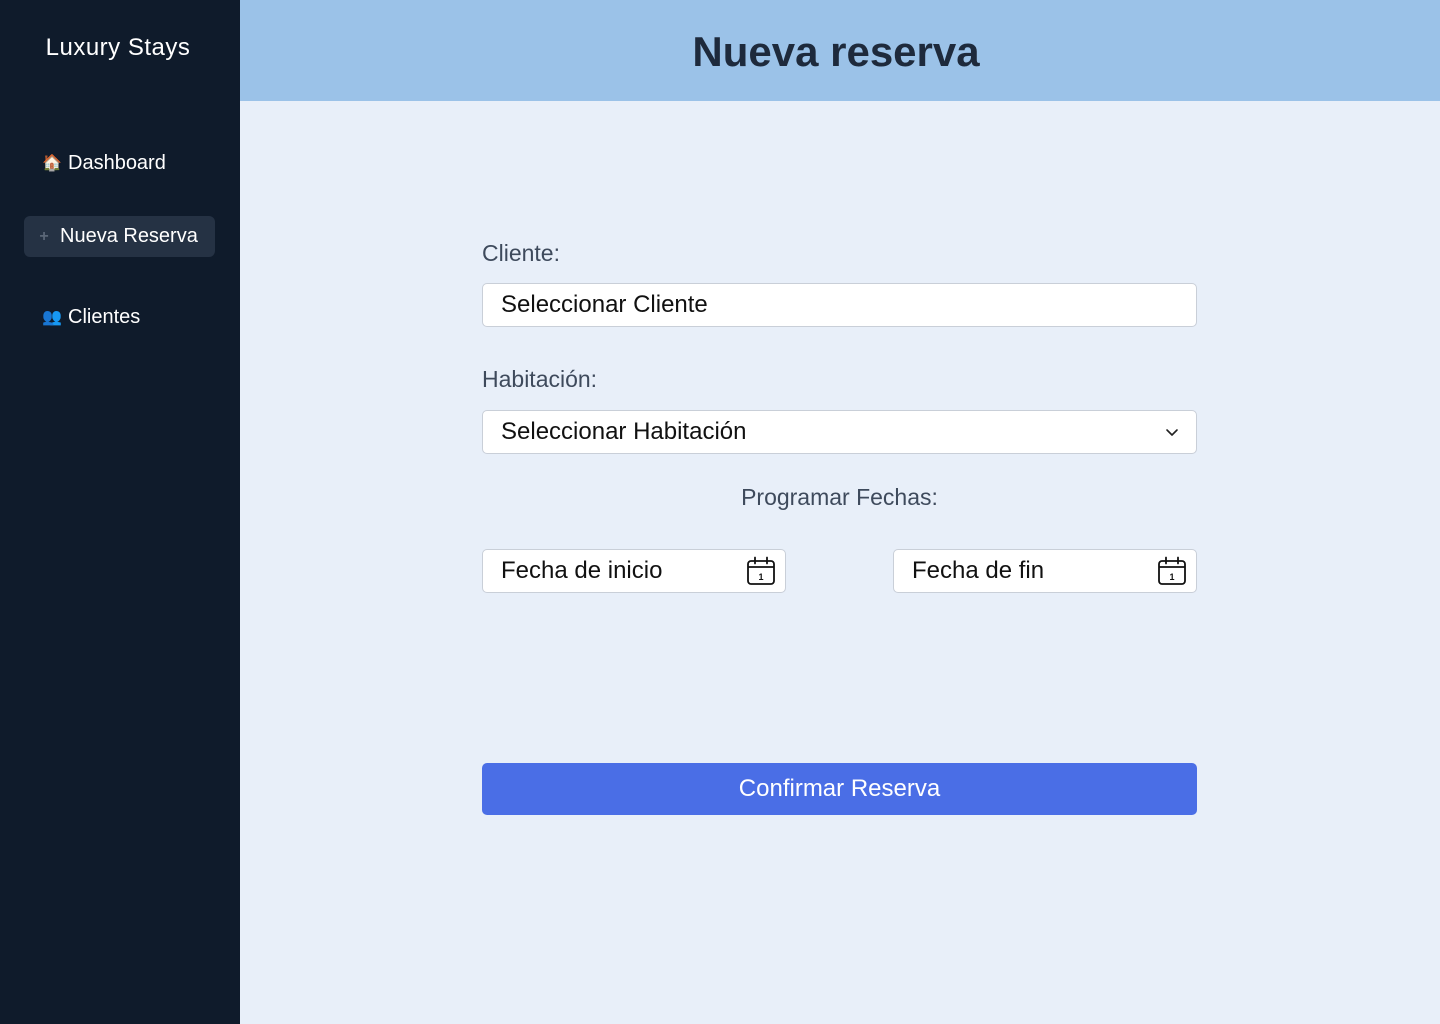 This screenshot has height=1024, width=1440. What do you see at coordinates (582, 570) in the screenshot?
I see `fecha-inicio-placeholder: Fecha de inicio` at bounding box center [582, 570].